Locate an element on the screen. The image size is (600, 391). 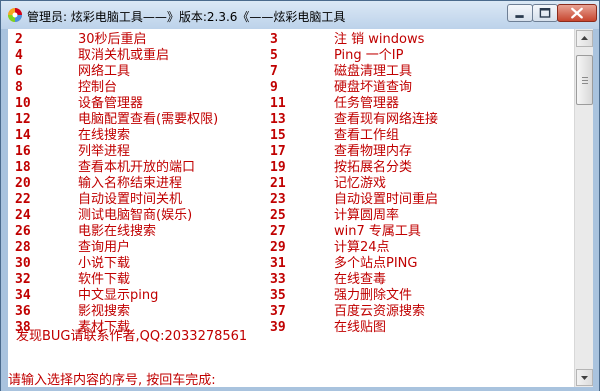
menu-item-number: 13 is located at coordinates (278, 119).